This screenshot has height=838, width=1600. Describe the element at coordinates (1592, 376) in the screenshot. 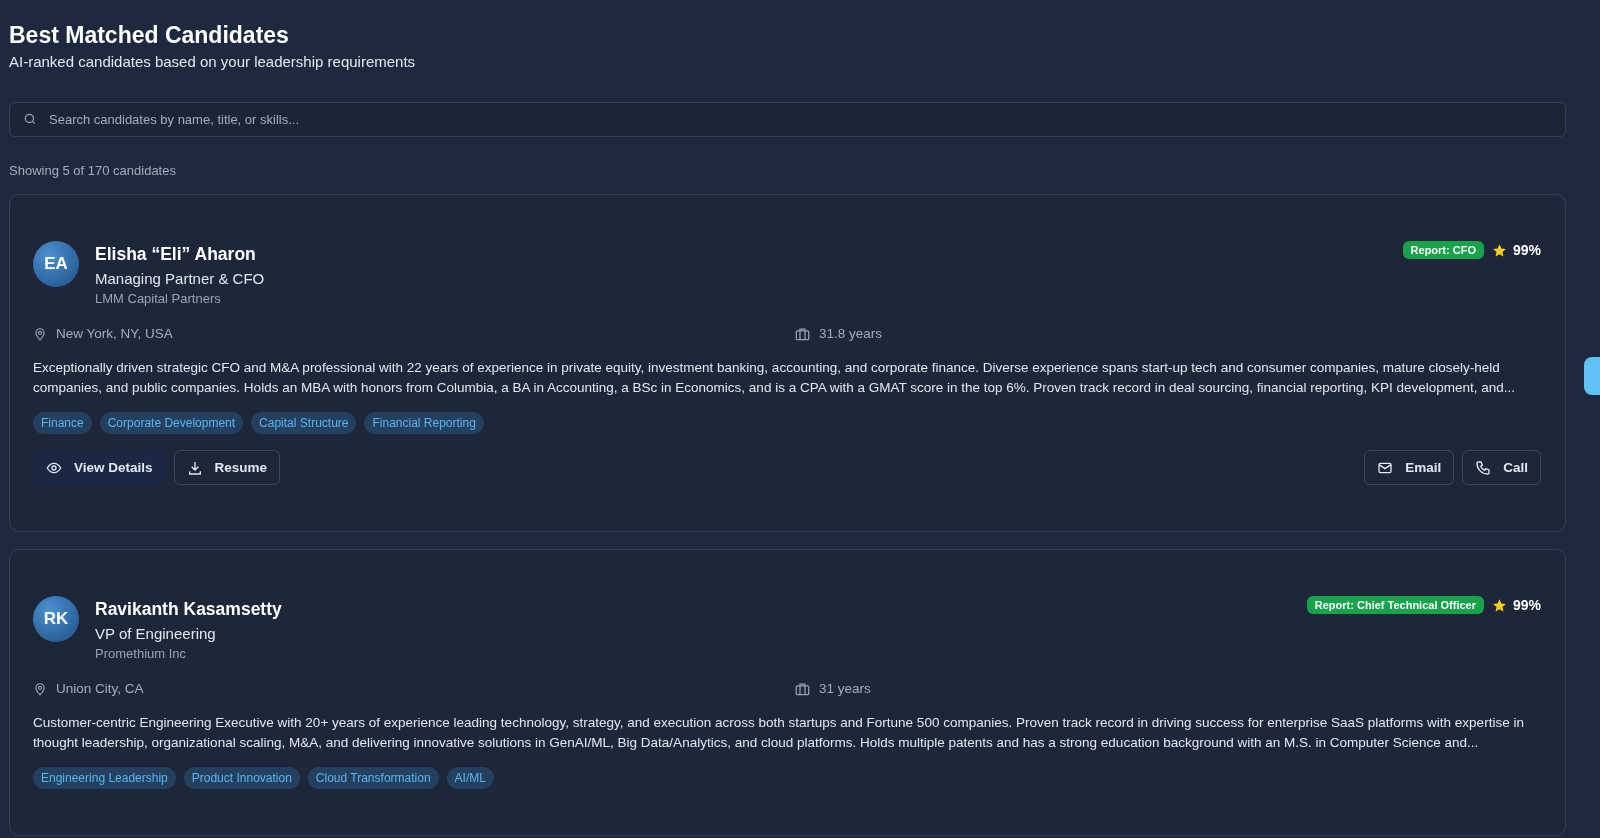

I see `side-tab` at that location.